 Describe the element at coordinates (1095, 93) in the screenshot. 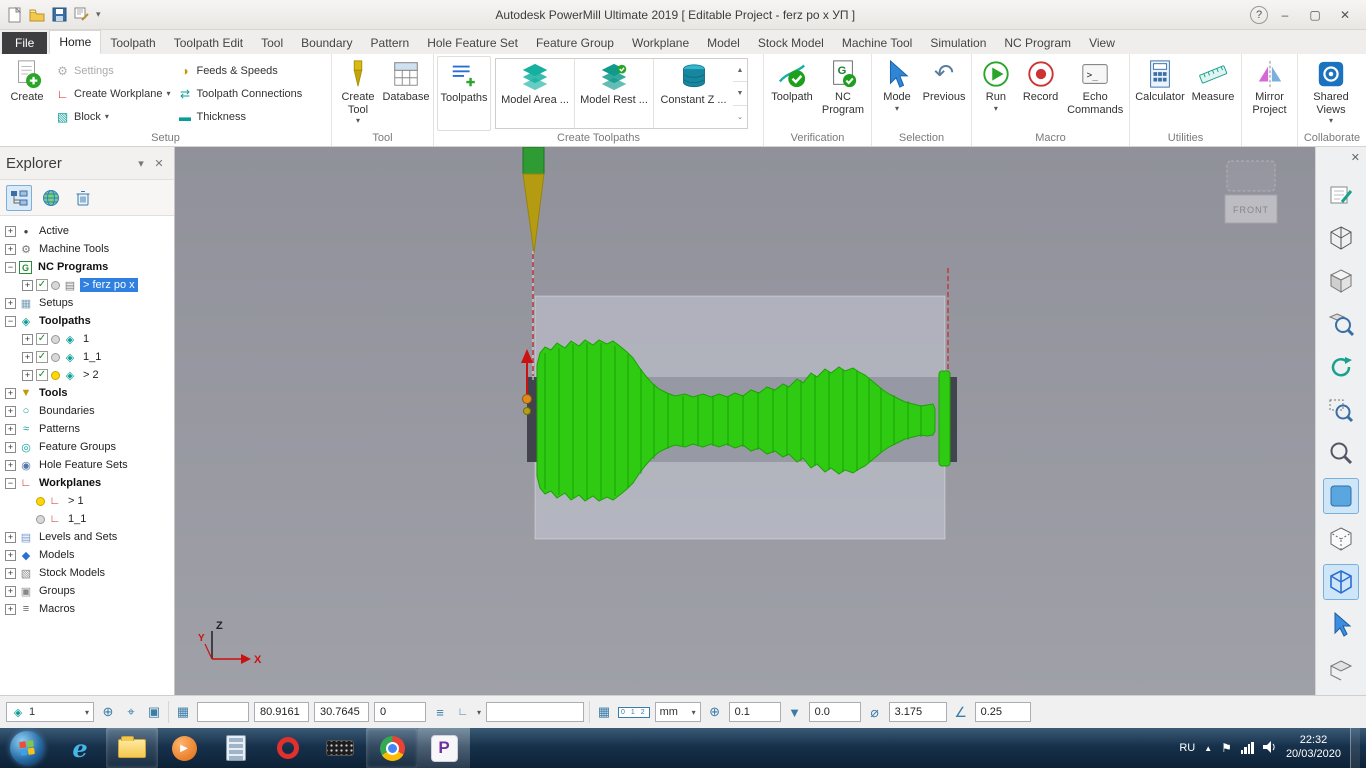

I see `echo-commands-button: >_ Echo Commands` at that location.